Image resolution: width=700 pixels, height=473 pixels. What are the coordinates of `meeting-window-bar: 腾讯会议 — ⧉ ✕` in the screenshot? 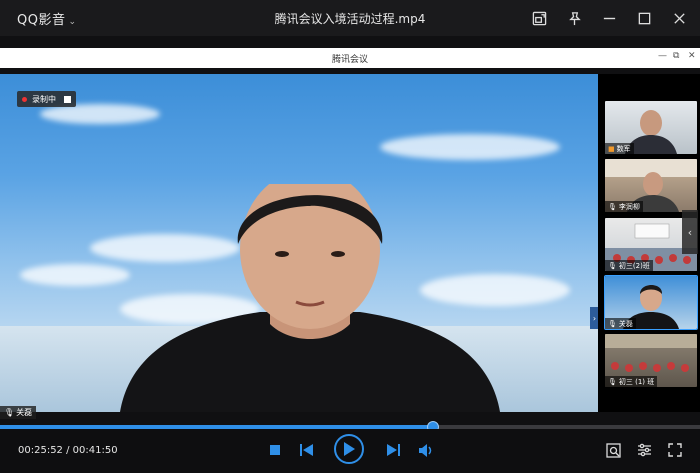 It's located at (350, 58).